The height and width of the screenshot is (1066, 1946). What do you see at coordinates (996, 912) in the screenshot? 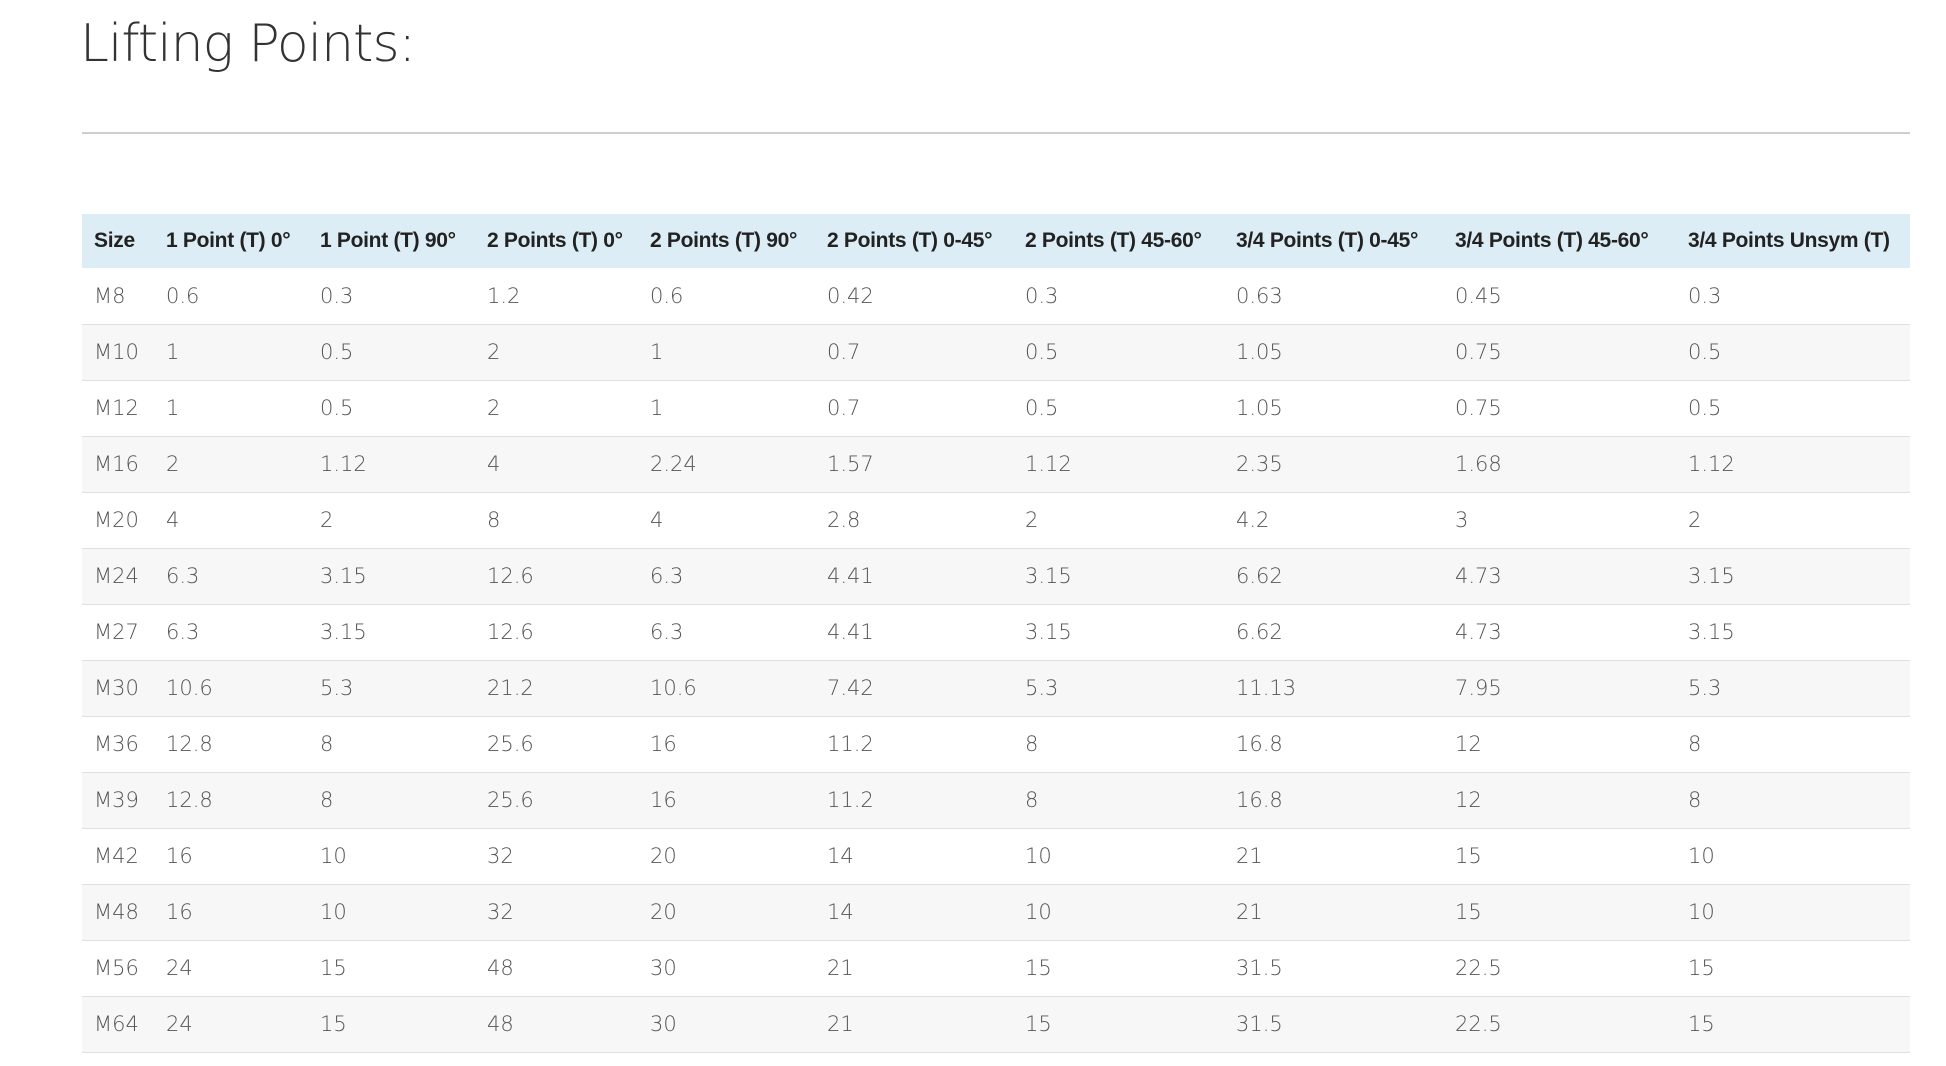
I see `table-row: M48 16 10 32 20 14 10 21 15 10` at bounding box center [996, 912].